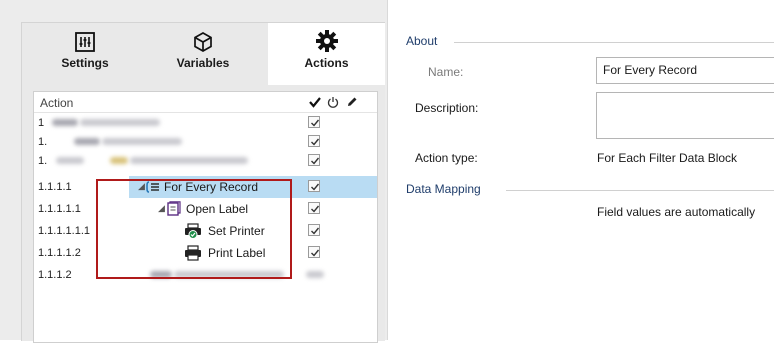 This screenshot has width=774, height=343. What do you see at coordinates (667, 158) in the screenshot?
I see `action-type-value: For Each Filter Data Block` at bounding box center [667, 158].